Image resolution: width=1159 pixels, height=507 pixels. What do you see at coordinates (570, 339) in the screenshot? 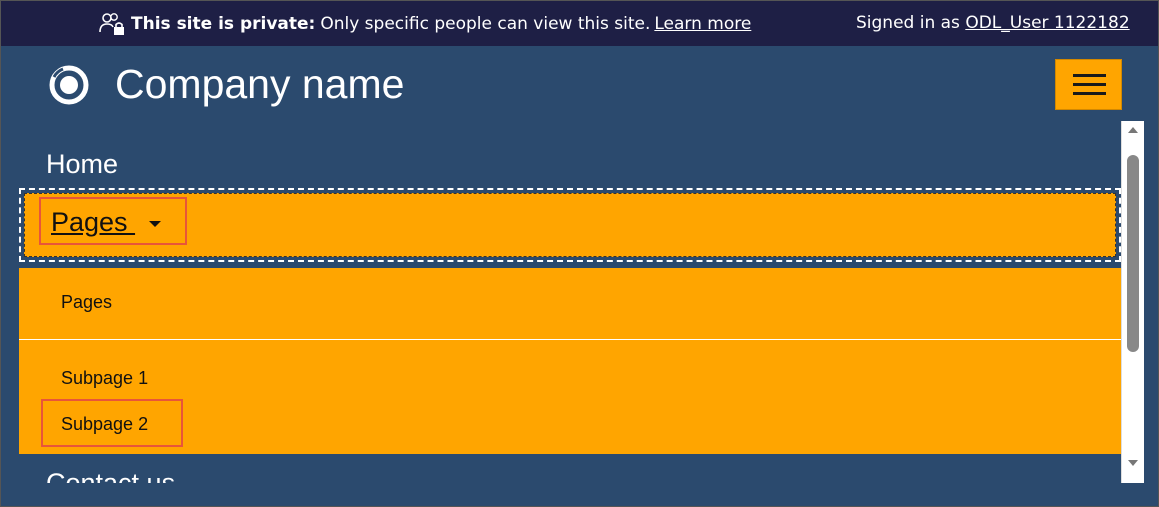
I see `submenu-divider` at bounding box center [570, 339].